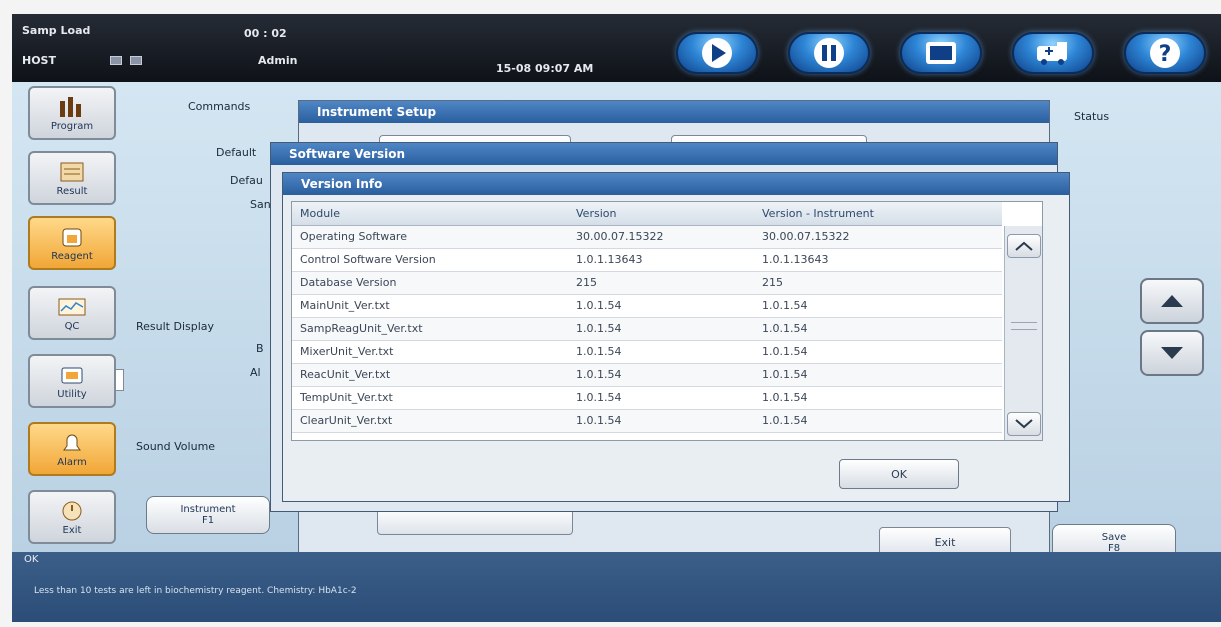  Describe the element at coordinates (545, 68) in the screenshot. I see `date-time: 15-08 09:07 AM` at that location.